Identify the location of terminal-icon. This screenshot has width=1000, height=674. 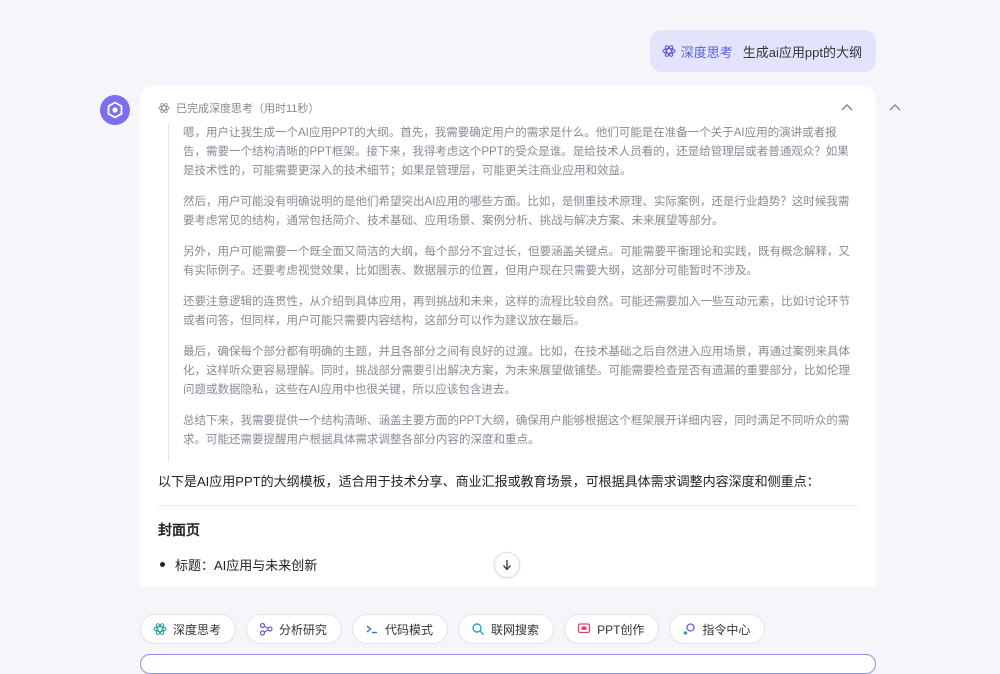
(372, 629).